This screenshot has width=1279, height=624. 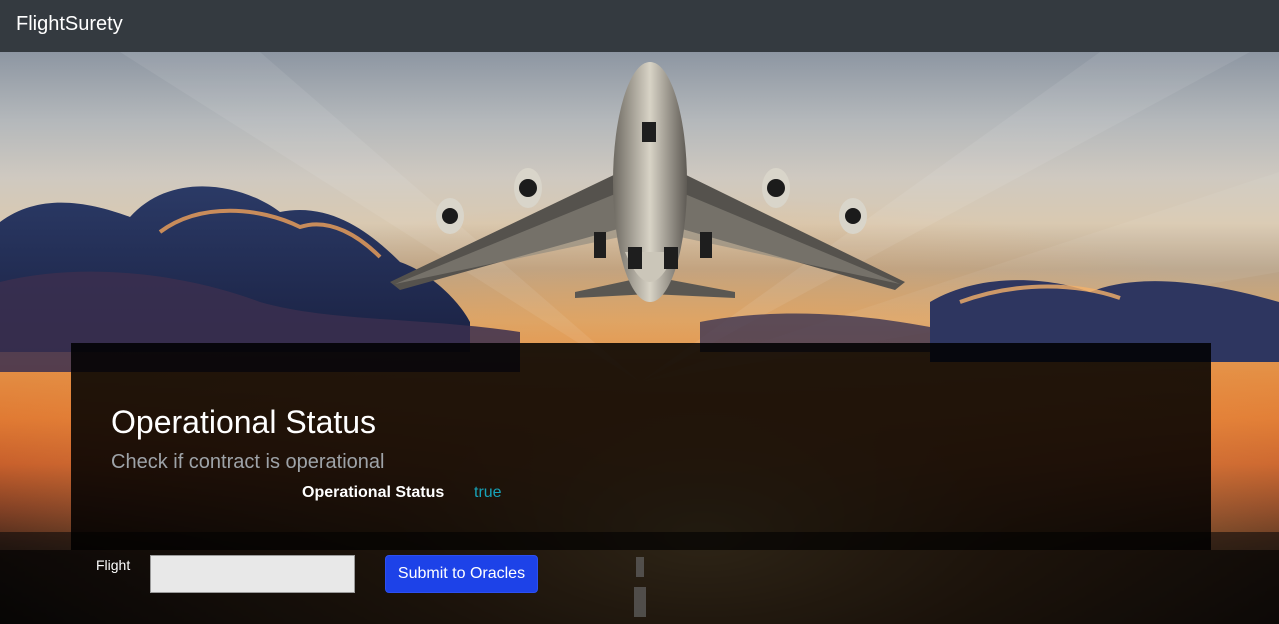 I want to click on page-title: Operational Status, so click(x=244, y=422).